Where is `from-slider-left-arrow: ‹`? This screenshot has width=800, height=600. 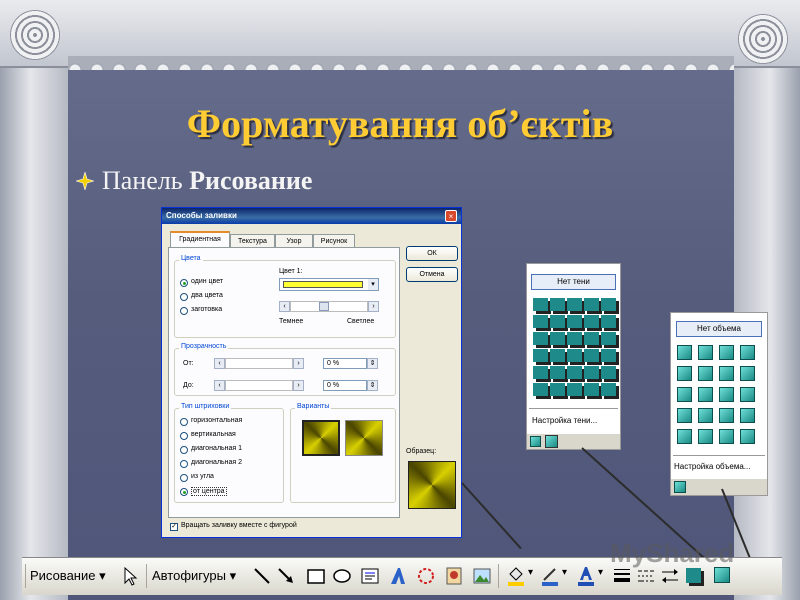
from-slider-left-arrow: ‹ is located at coordinates (219, 363).